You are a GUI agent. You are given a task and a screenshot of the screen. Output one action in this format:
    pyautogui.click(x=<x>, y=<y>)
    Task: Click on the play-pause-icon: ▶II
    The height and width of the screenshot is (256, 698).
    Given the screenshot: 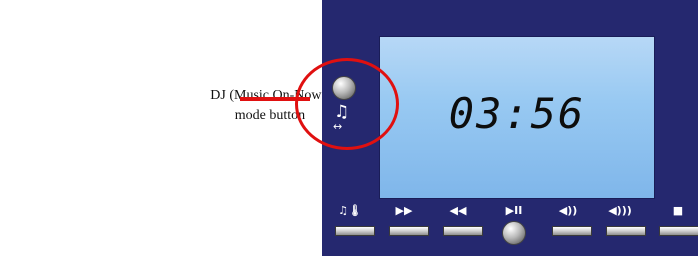 What is the action you would take?
    pyautogui.click(x=514, y=210)
    